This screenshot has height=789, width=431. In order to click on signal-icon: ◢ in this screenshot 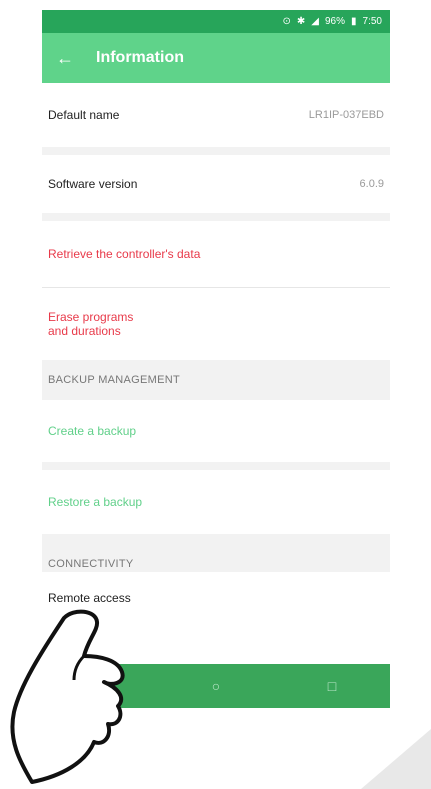, I will do `click(315, 21)`.